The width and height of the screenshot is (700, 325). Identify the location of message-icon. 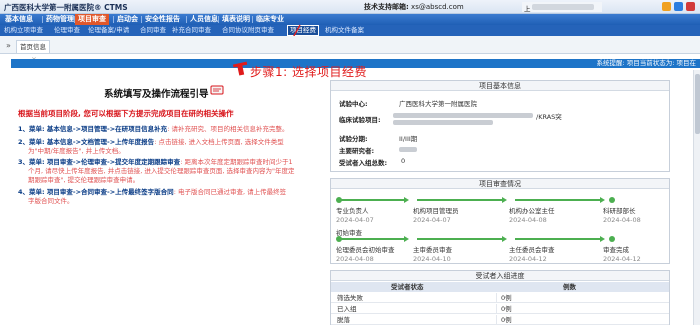
(666, 6).